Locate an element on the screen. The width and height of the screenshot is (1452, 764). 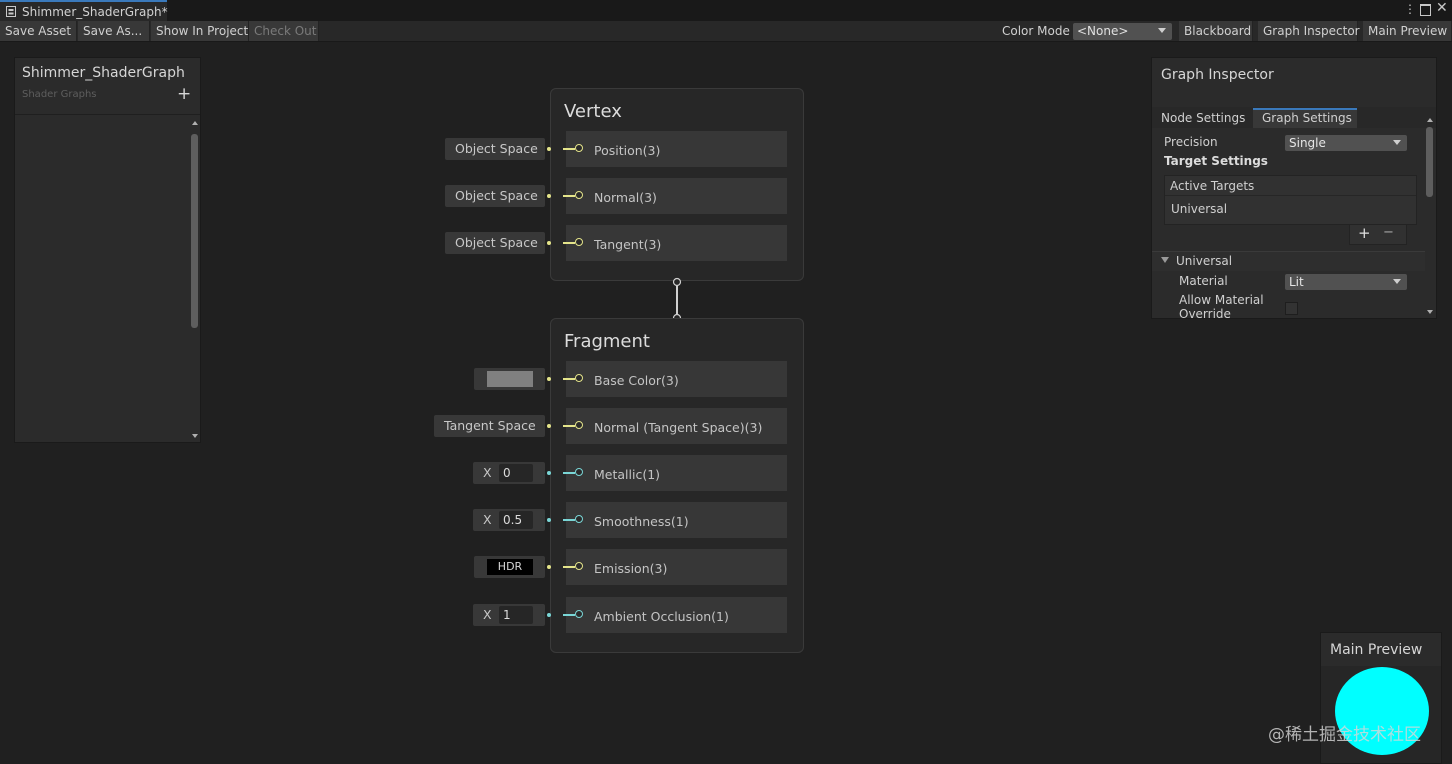
material-label: Material is located at coordinates (1203, 281).